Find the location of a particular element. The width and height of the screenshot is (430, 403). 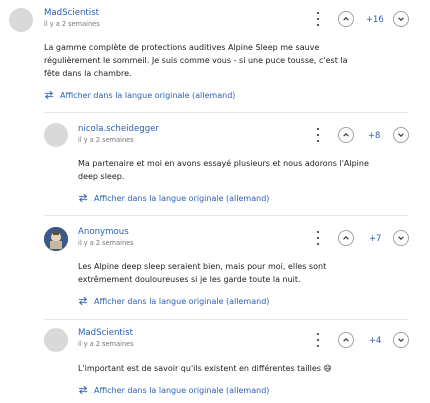

vote-score: +4 is located at coordinates (375, 340).